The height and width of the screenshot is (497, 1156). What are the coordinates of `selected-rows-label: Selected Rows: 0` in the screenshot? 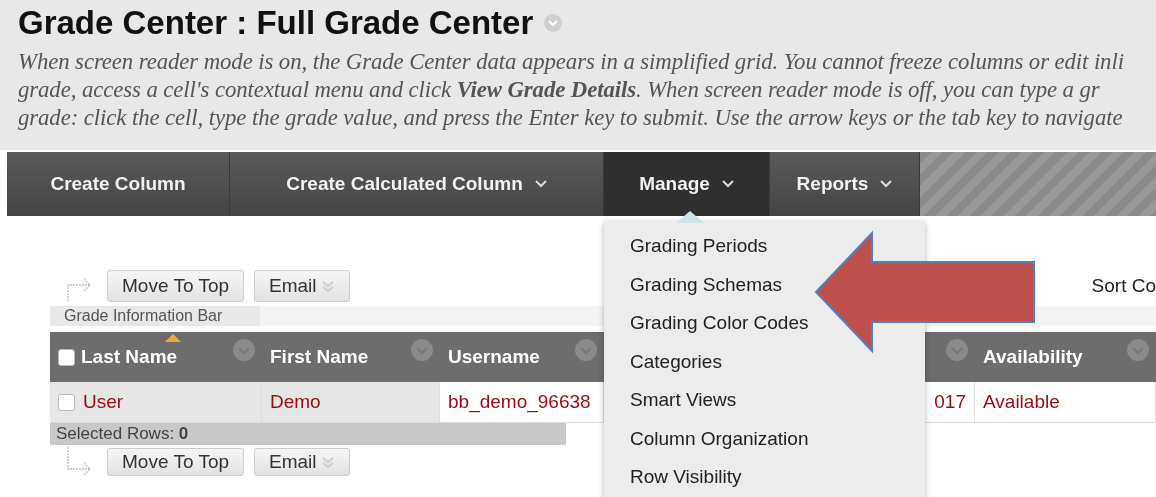 It's located at (122, 433).